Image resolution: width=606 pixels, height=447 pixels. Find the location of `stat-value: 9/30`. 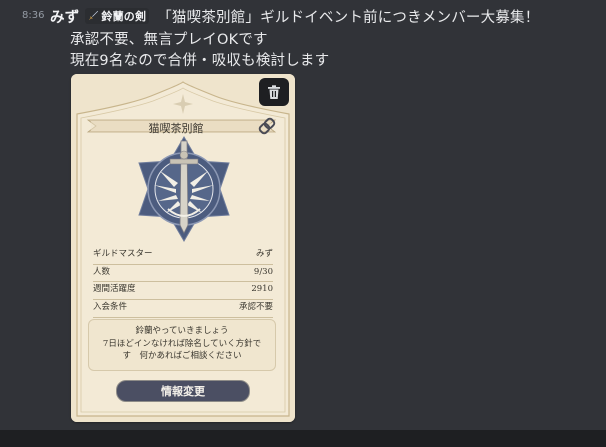

stat-value: 9/30 is located at coordinates (263, 271).